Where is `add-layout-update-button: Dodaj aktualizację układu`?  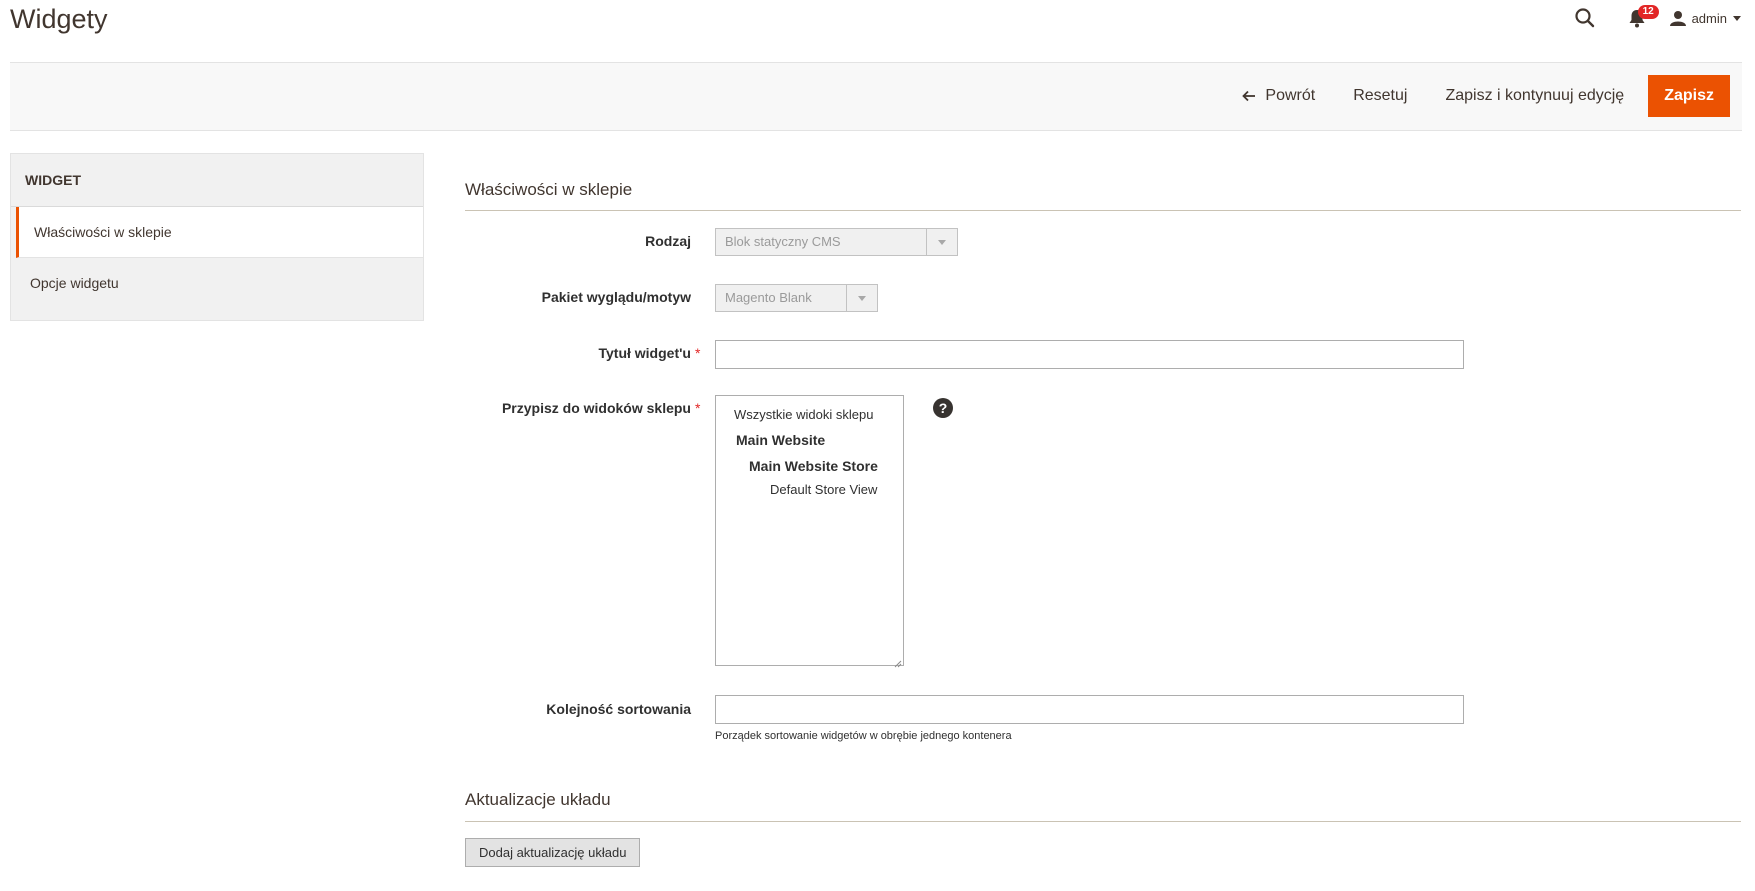 add-layout-update-button: Dodaj aktualizację układu is located at coordinates (553, 852).